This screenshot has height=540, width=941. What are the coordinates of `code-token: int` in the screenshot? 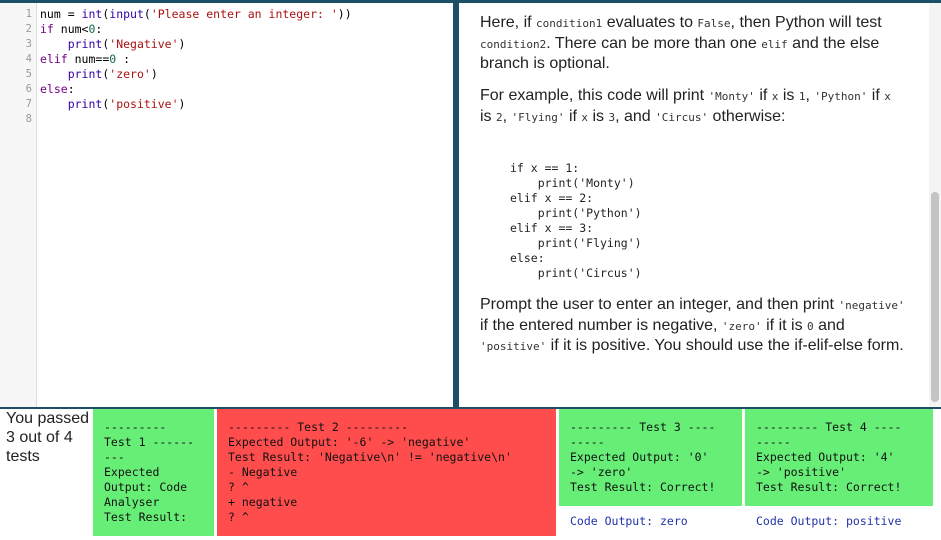 It's located at (92, 14).